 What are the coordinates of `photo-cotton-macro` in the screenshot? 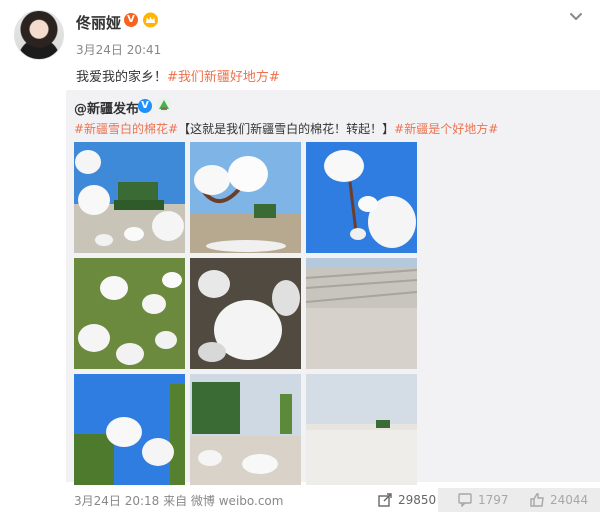 It's located at (245, 313).